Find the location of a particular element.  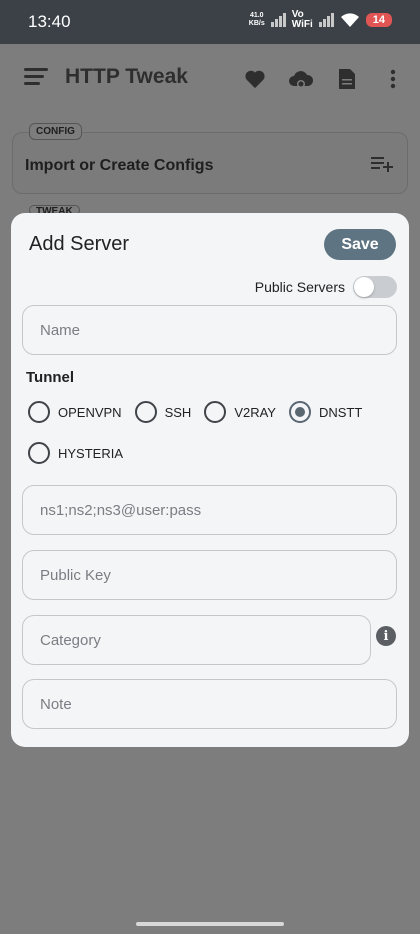

signal-icon is located at coordinates (278, 20).